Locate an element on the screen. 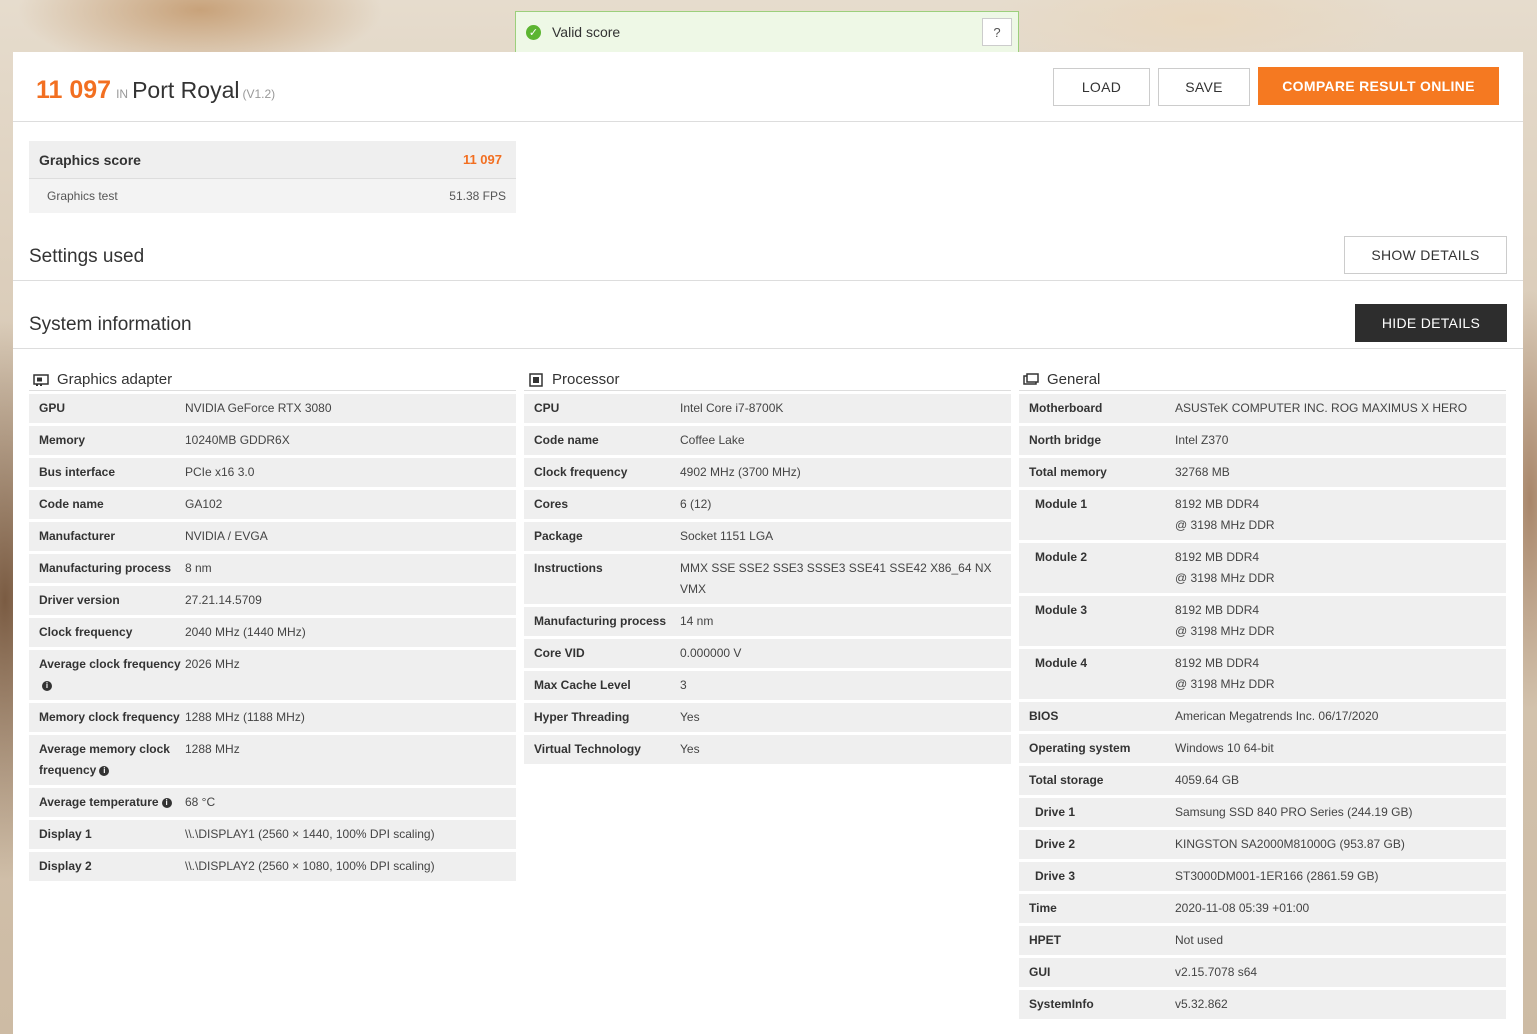 This screenshot has height=1034, width=1537. save-button: SAVE is located at coordinates (1204, 87).